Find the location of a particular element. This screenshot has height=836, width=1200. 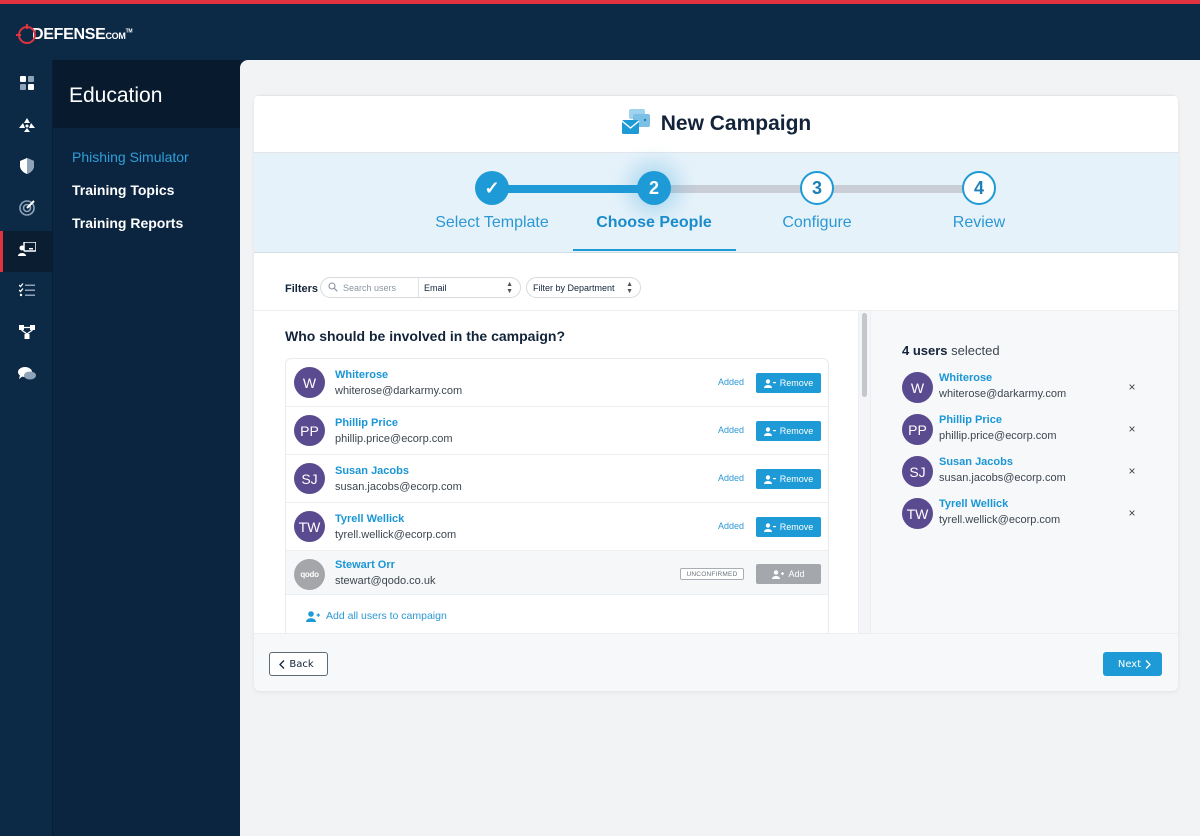

icon-rail is located at coordinates (26, 448).